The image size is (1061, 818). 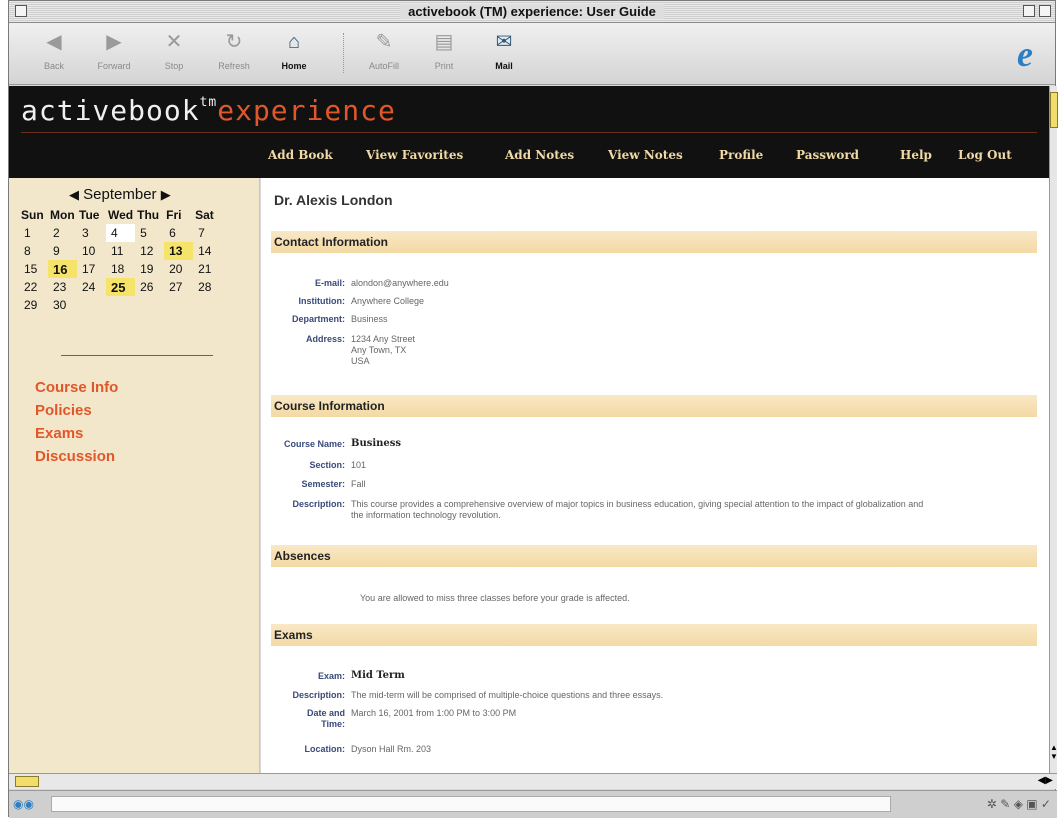 What do you see at coordinates (207, 233) in the screenshot?
I see `calendar-day: 7` at bounding box center [207, 233].